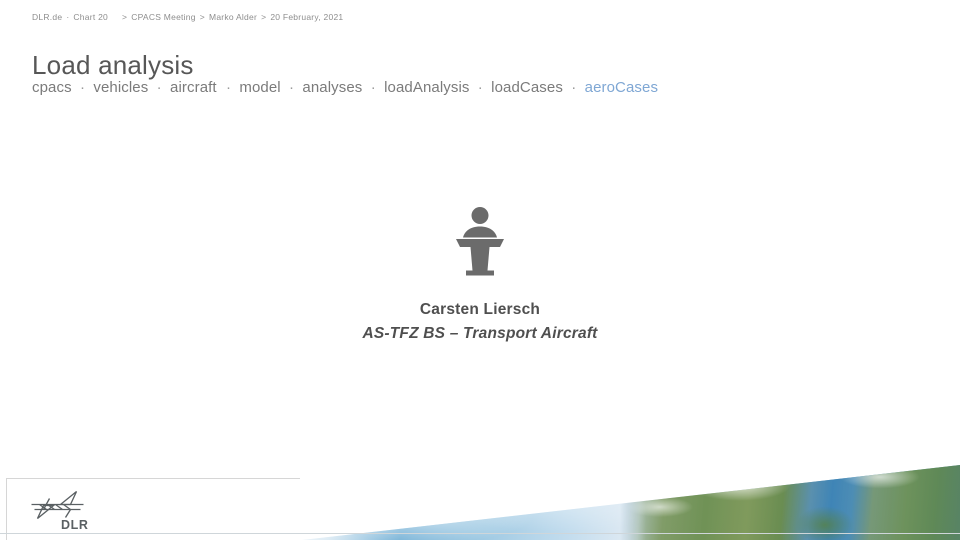 Image resolution: width=960 pixels, height=540 pixels. Describe the element at coordinates (621, 87) in the screenshot. I see `xpath-node-aerocases: aeroCases` at that location.